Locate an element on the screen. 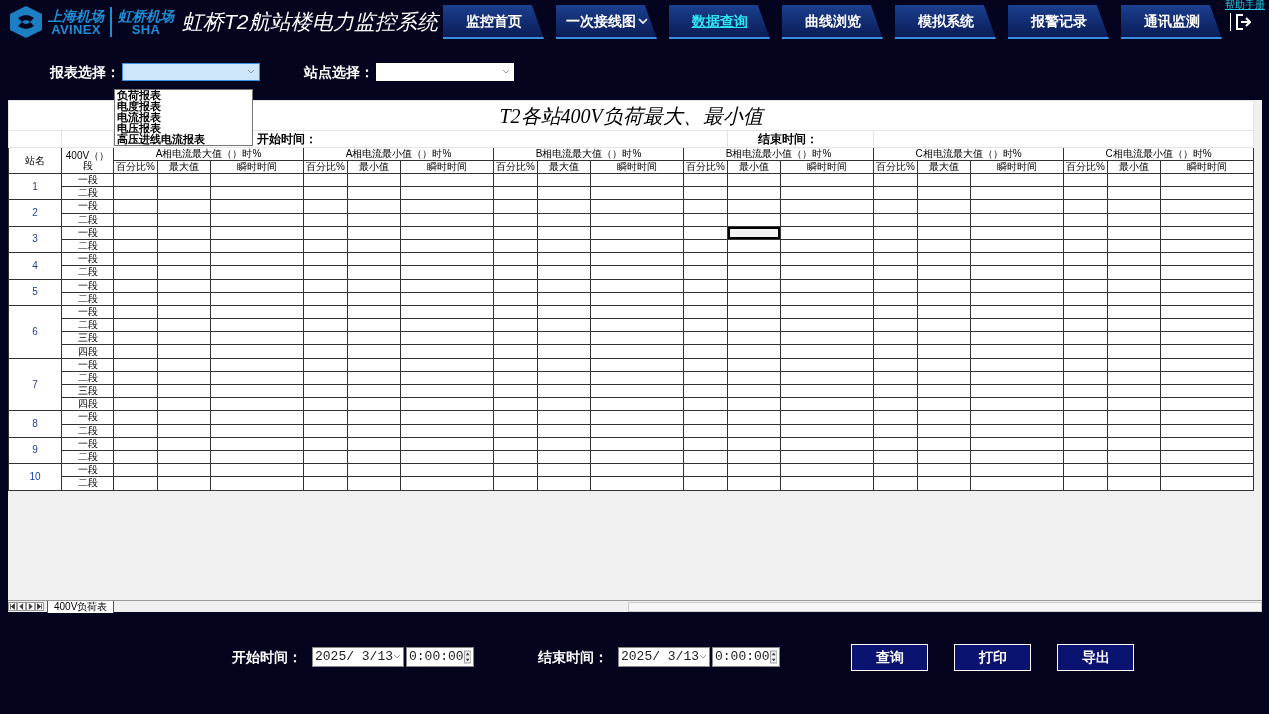 Image resolution: width=1269 pixels, height=714 pixels. table-header: A相电流最小值（）时% is located at coordinates (398, 154).